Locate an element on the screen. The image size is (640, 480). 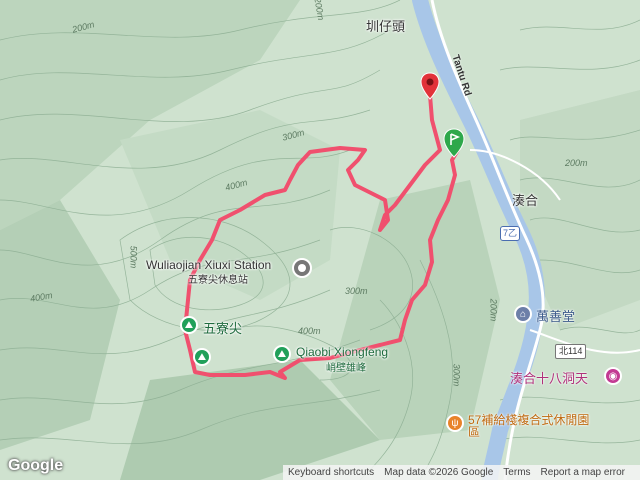
map-data-text: Map data ©2026 Google is located at coordinates (439, 472).